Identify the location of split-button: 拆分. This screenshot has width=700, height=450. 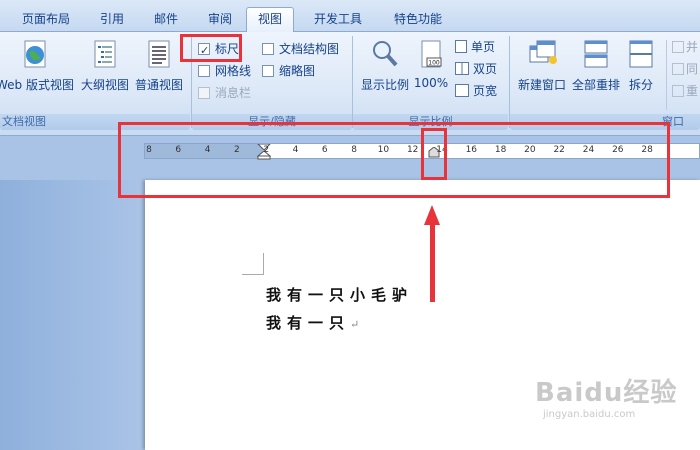
(641, 65).